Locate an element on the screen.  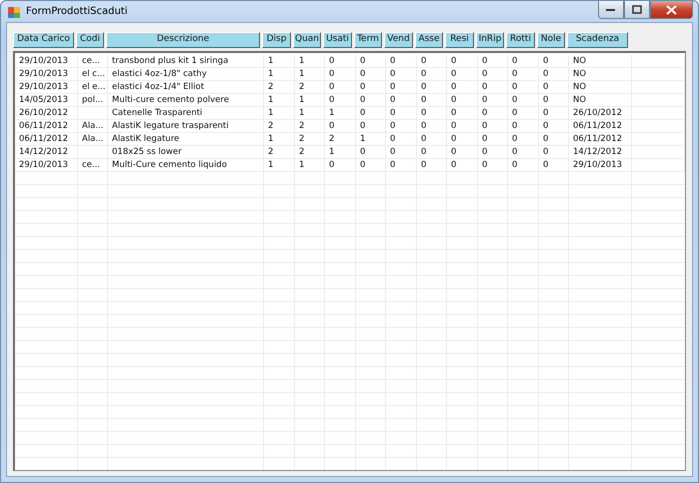
table-cell: AlastiK legature trasparenti is located at coordinates (186, 126).